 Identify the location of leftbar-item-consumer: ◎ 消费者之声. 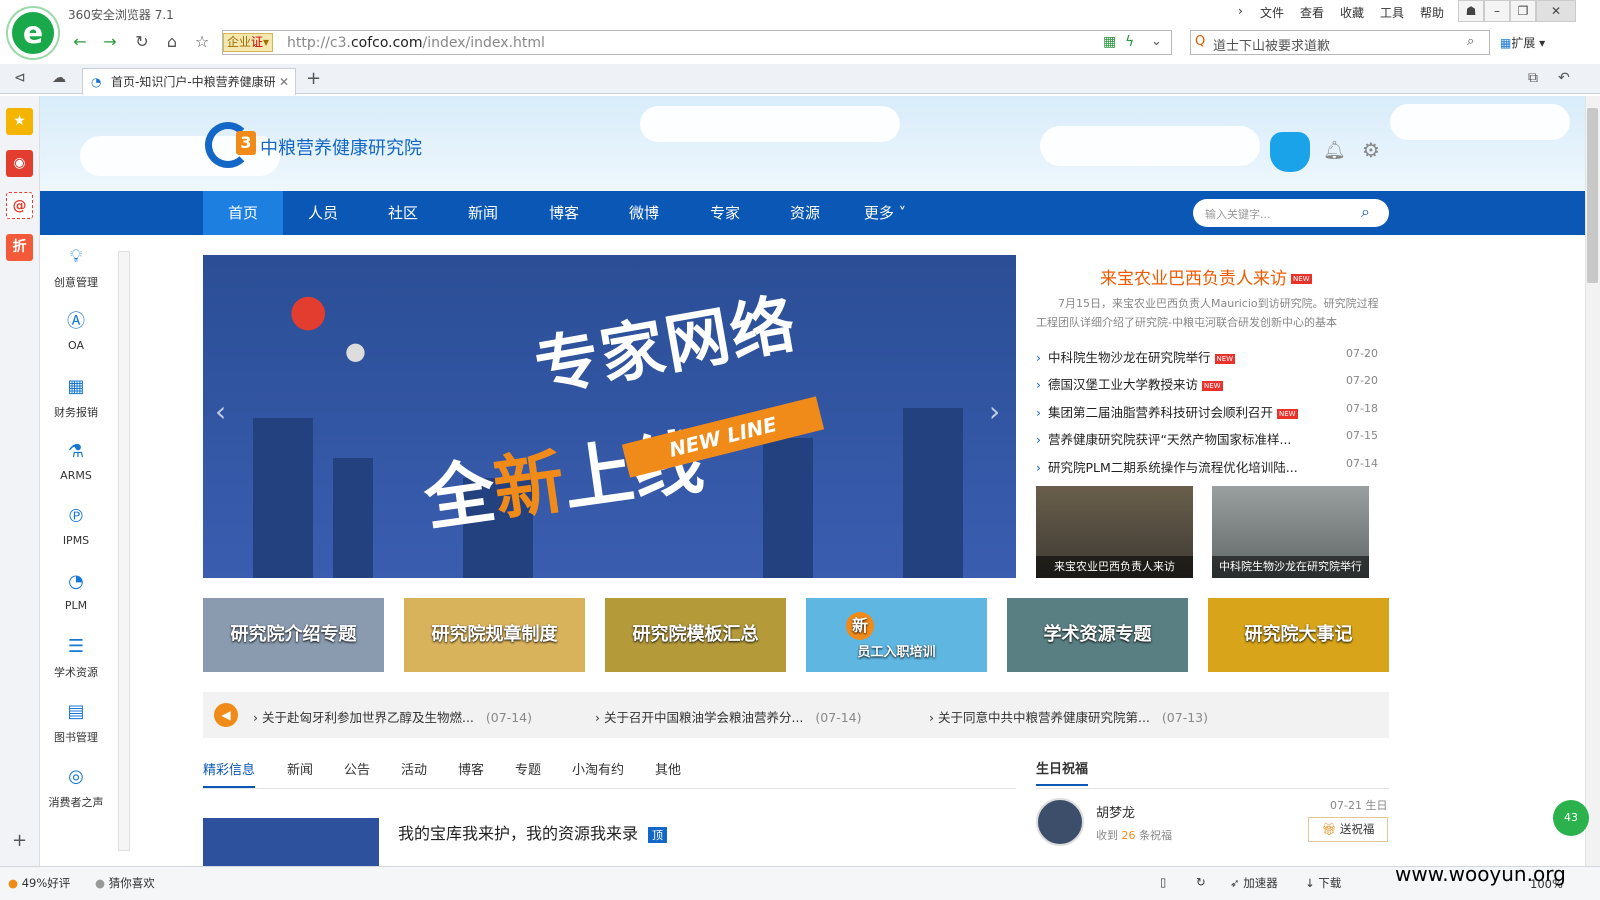
(76, 788).